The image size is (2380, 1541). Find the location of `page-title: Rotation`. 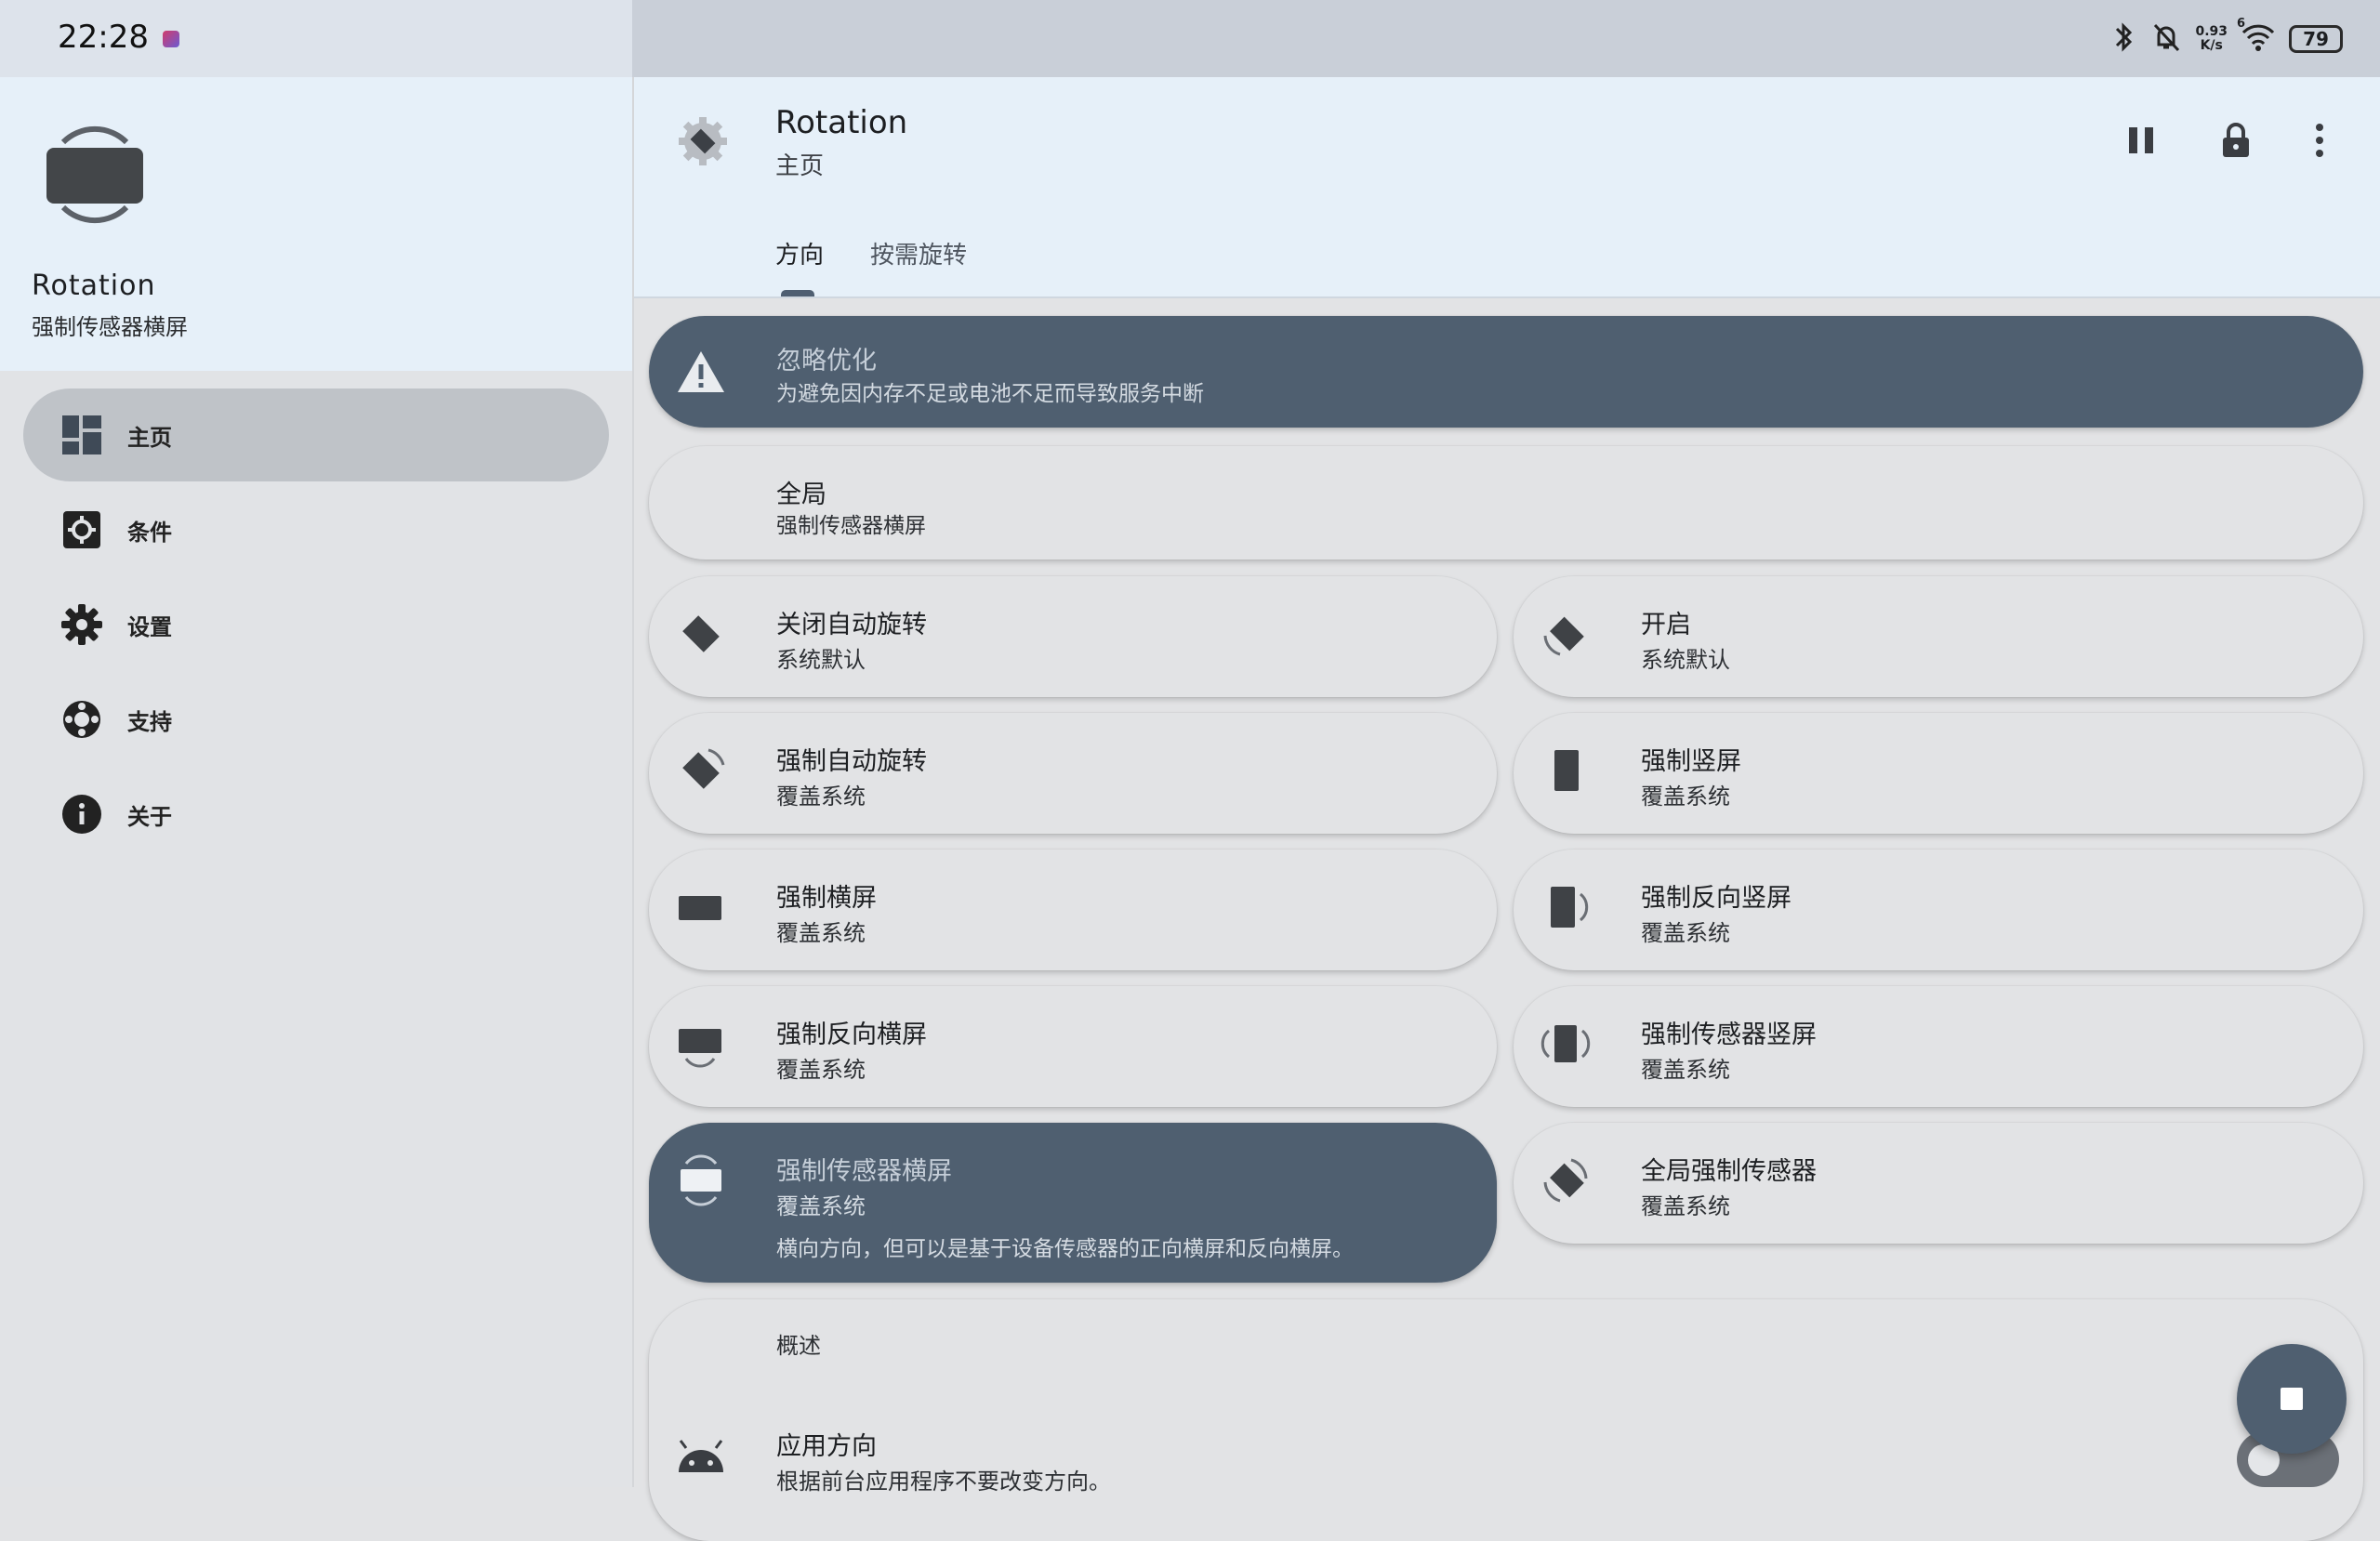

page-title: Rotation is located at coordinates (841, 122).